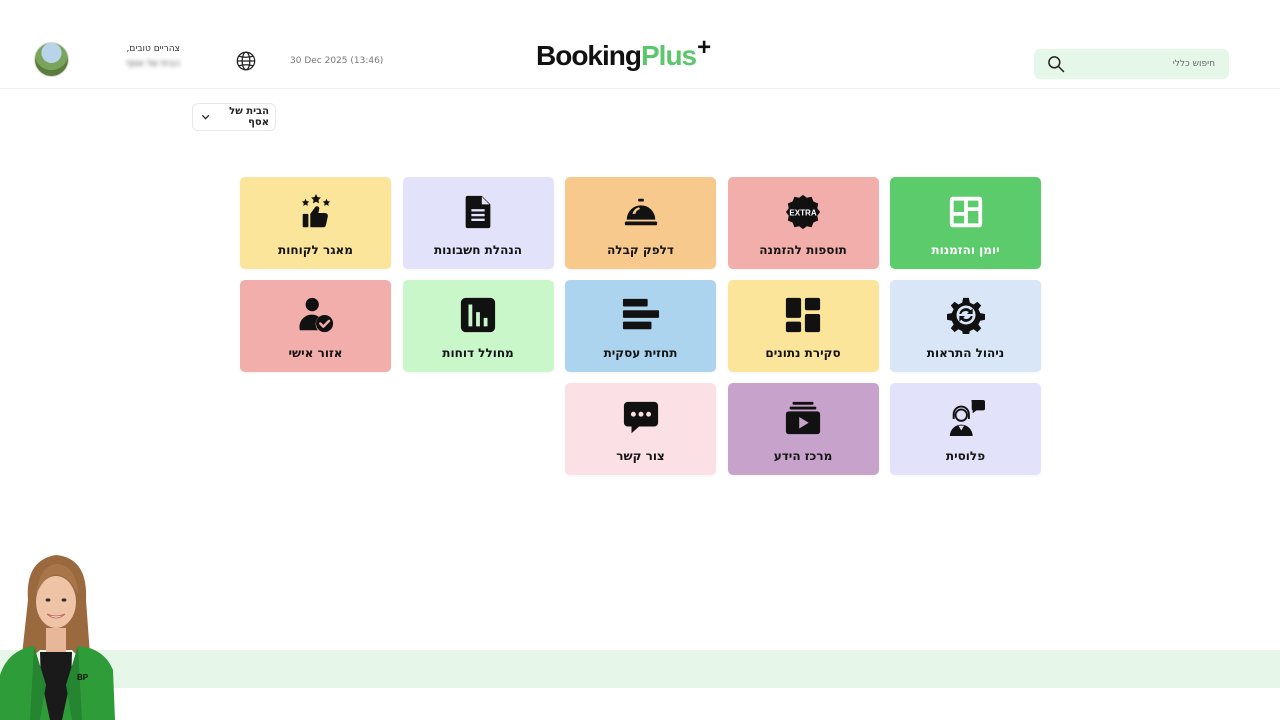  I want to click on tile-label: מאגר לקוחות, so click(315, 250).